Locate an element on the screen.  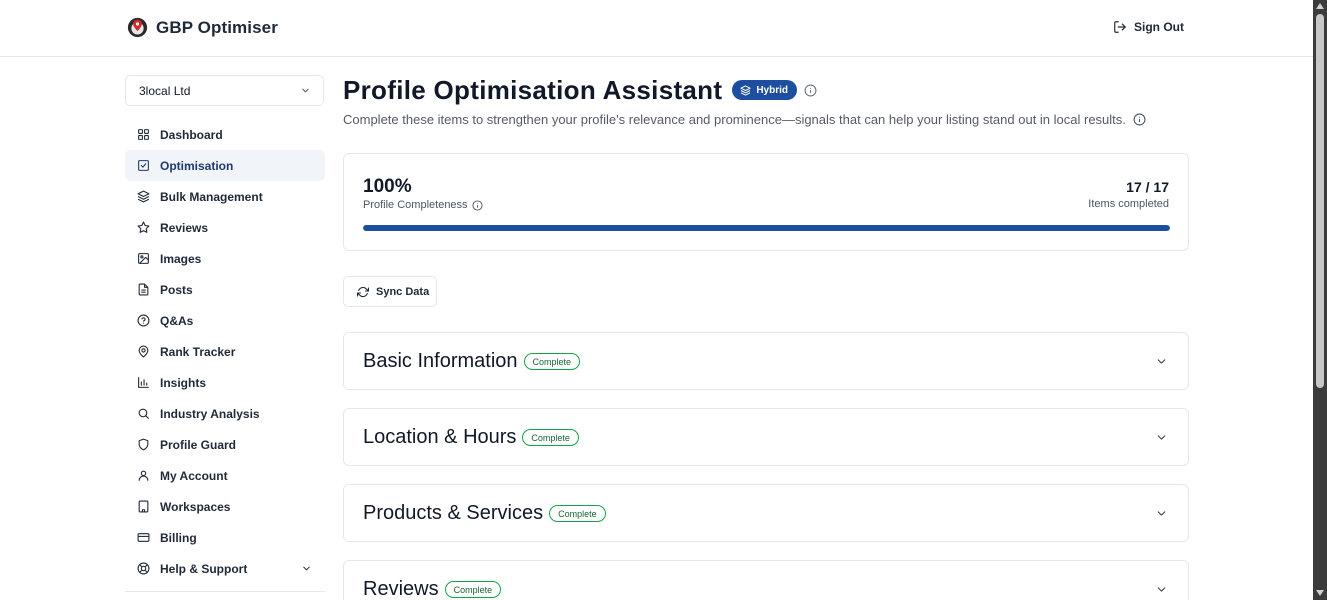
hybrid-badge-label: Hybrid is located at coordinates (772, 90).